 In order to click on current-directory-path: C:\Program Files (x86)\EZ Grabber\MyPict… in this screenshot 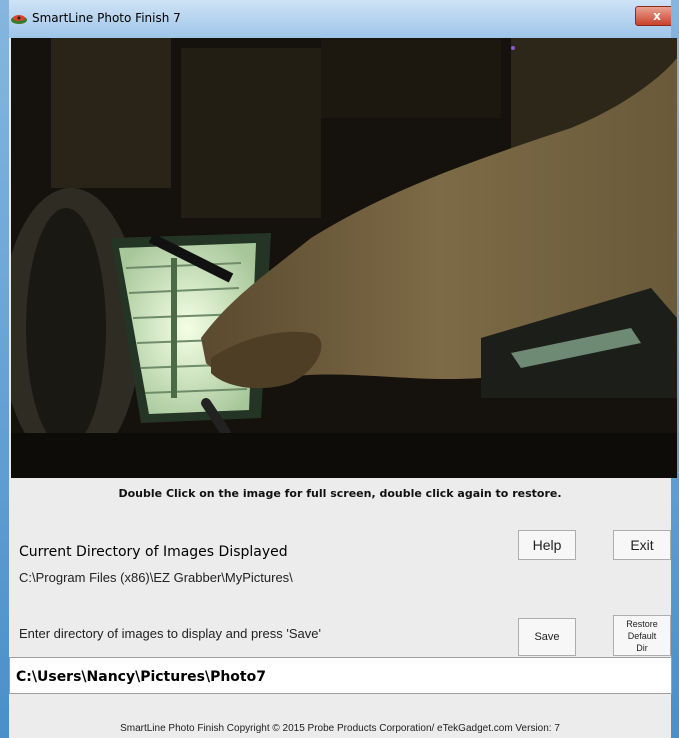, I will do `click(156, 577)`.